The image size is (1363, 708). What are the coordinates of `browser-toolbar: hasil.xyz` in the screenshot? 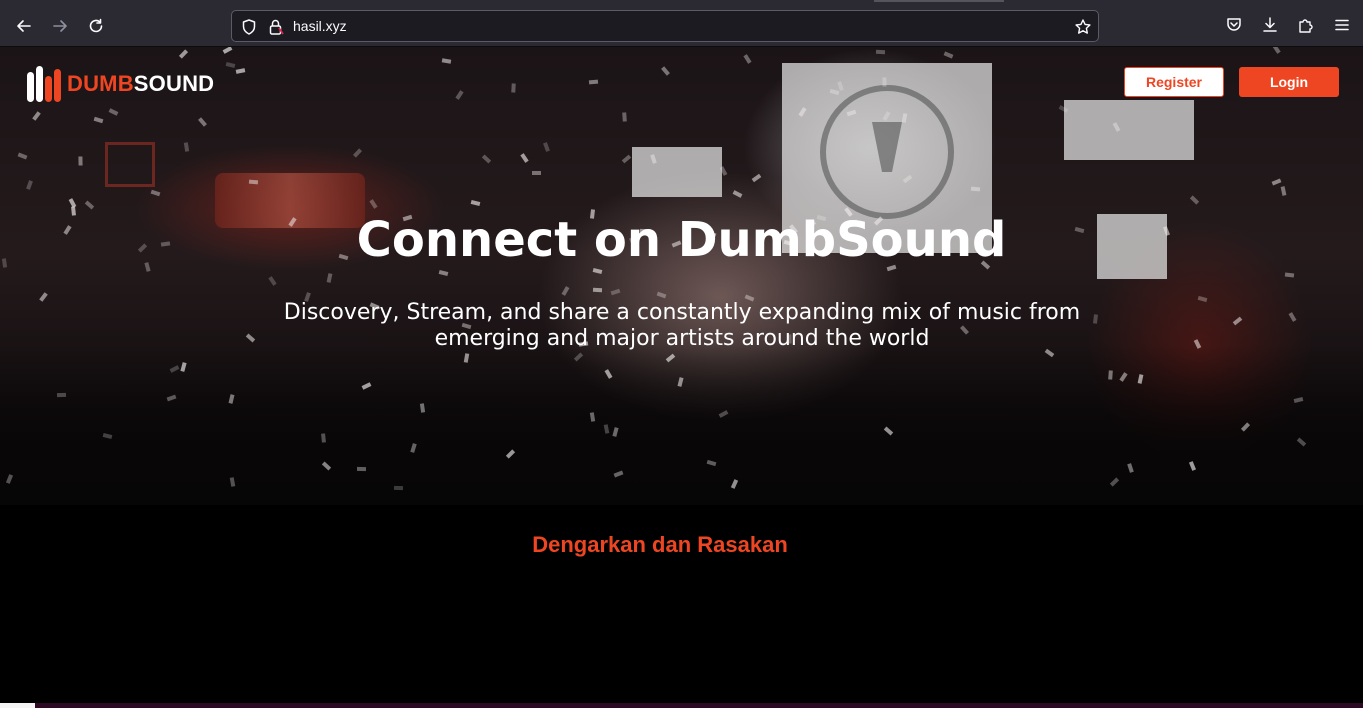 It's located at (681, 23).